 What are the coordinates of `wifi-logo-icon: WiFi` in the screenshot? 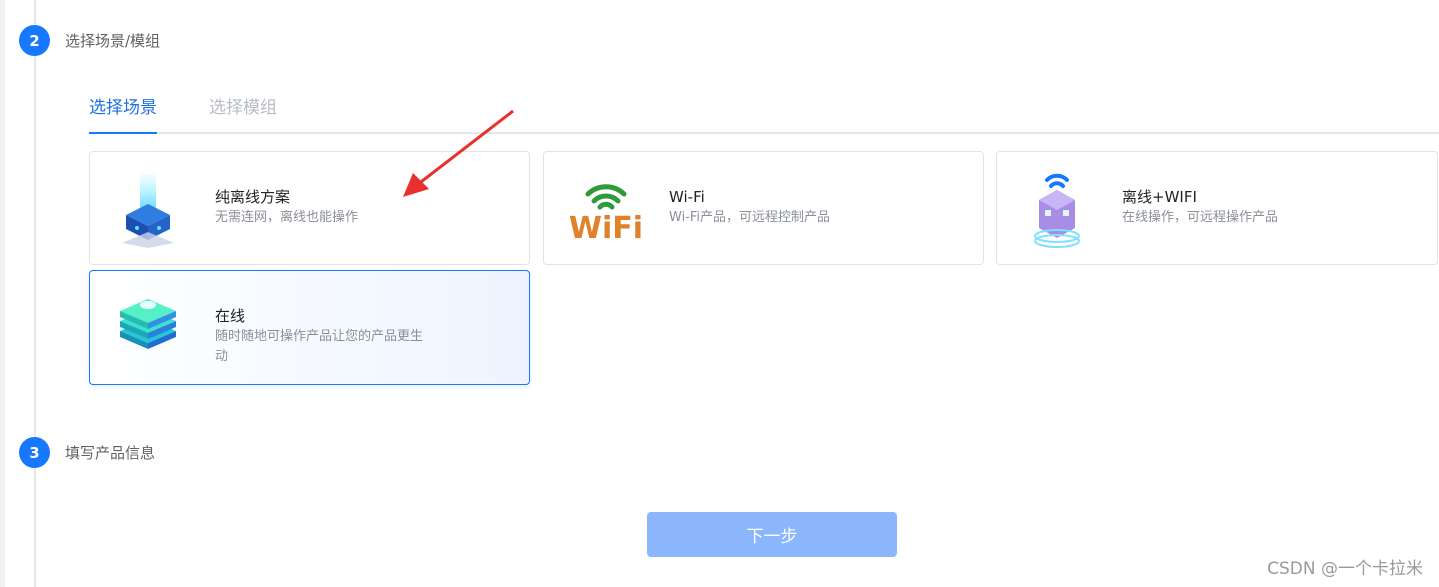 It's located at (606, 209).